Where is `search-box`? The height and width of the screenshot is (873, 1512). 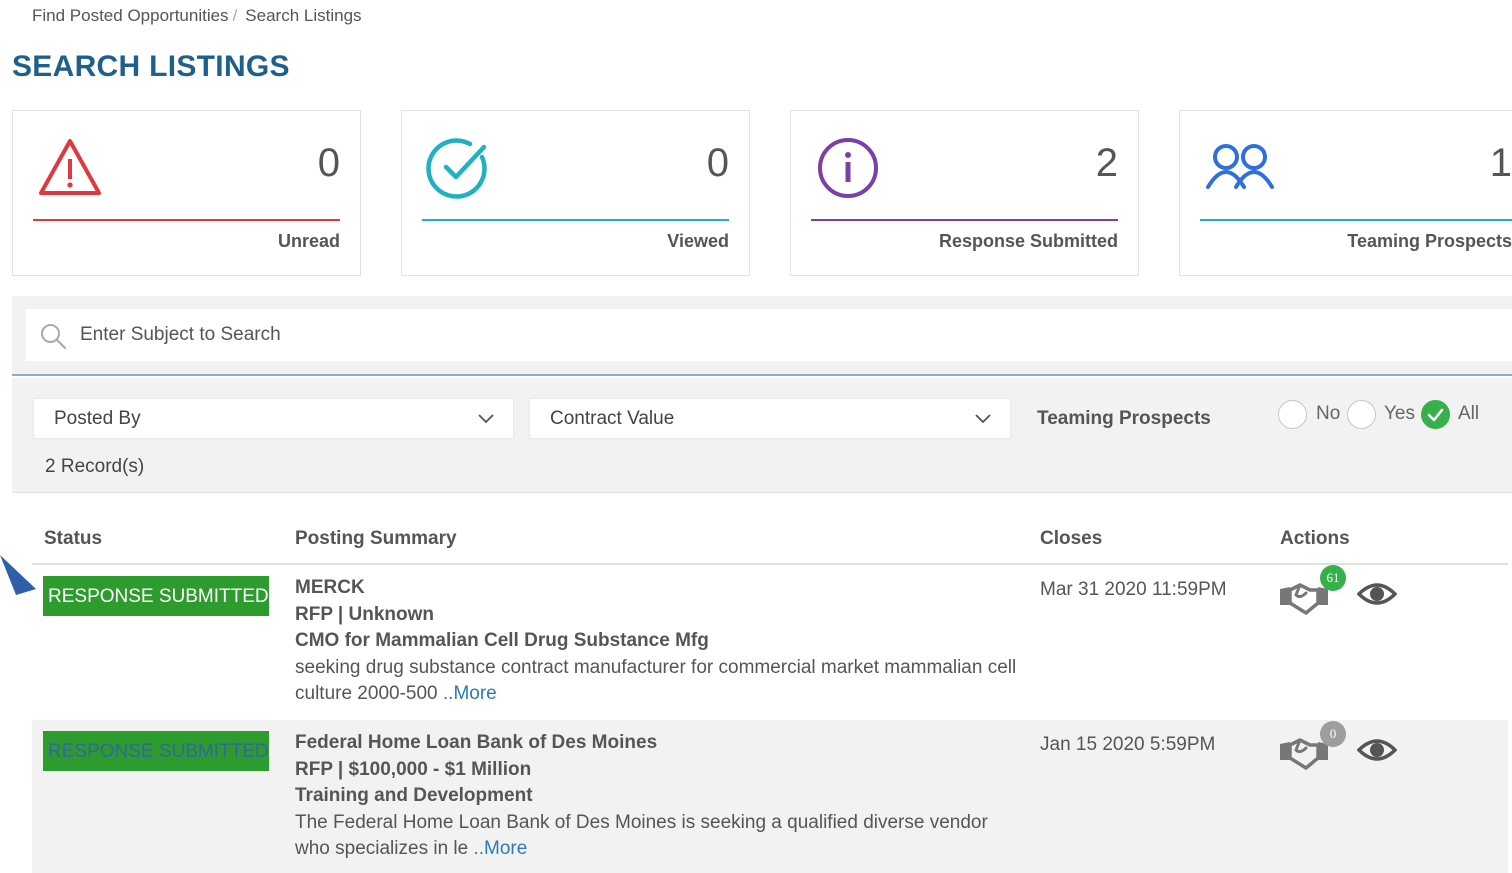 search-box is located at coordinates (769, 335).